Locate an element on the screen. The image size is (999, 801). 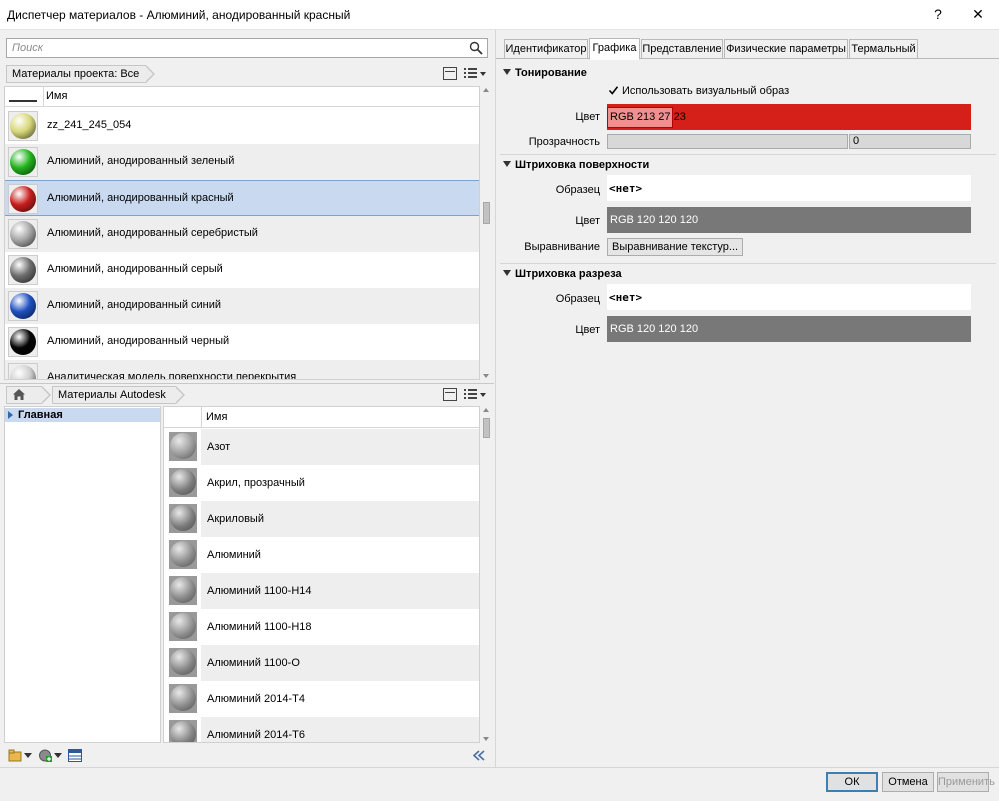
material-name: Алюминий, анодированный черный is located at coordinates (138, 341).